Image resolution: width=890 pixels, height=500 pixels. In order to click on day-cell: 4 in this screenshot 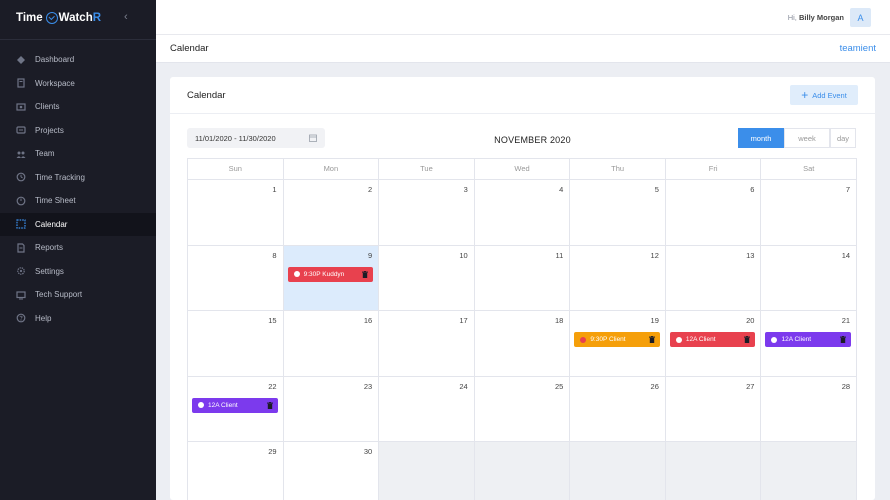, I will do `click(523, 212)`.